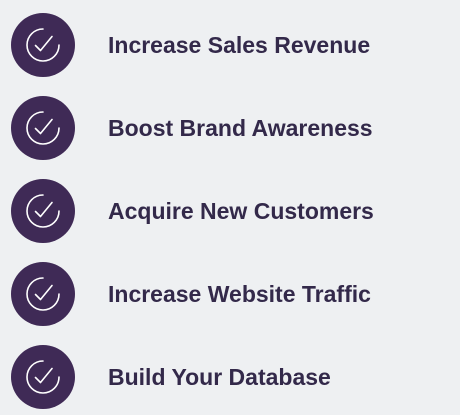 The height and width of the screenshot is (415, 460). Describe the element at coordinates (219, 376) in the screenshot. I see `list-item-label: Build Your Database` at that location.